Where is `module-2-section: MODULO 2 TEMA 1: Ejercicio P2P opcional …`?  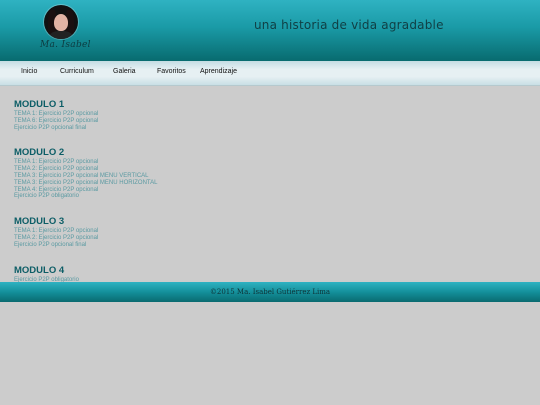
module-2-section: MODULO 2 TEMA 1: Ejercicio P2P opcional … is located at coordinates (264, 173).